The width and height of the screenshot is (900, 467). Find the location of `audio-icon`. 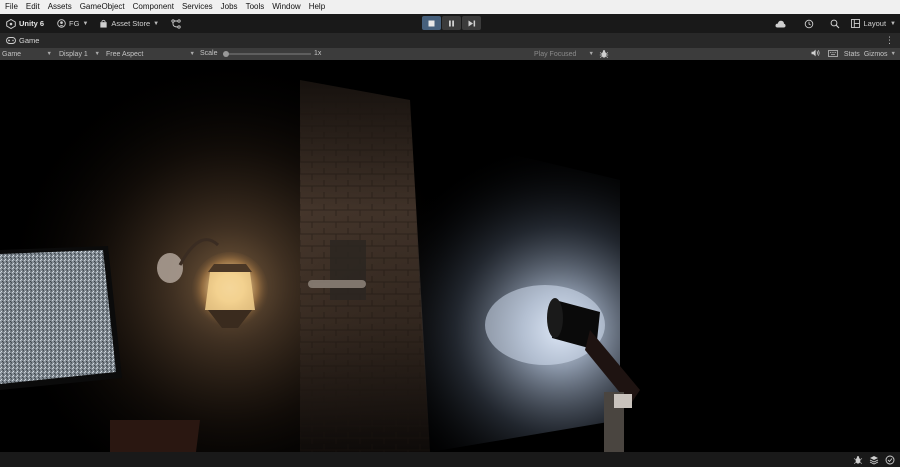

audio-icon is located at coordinates (815, 54).